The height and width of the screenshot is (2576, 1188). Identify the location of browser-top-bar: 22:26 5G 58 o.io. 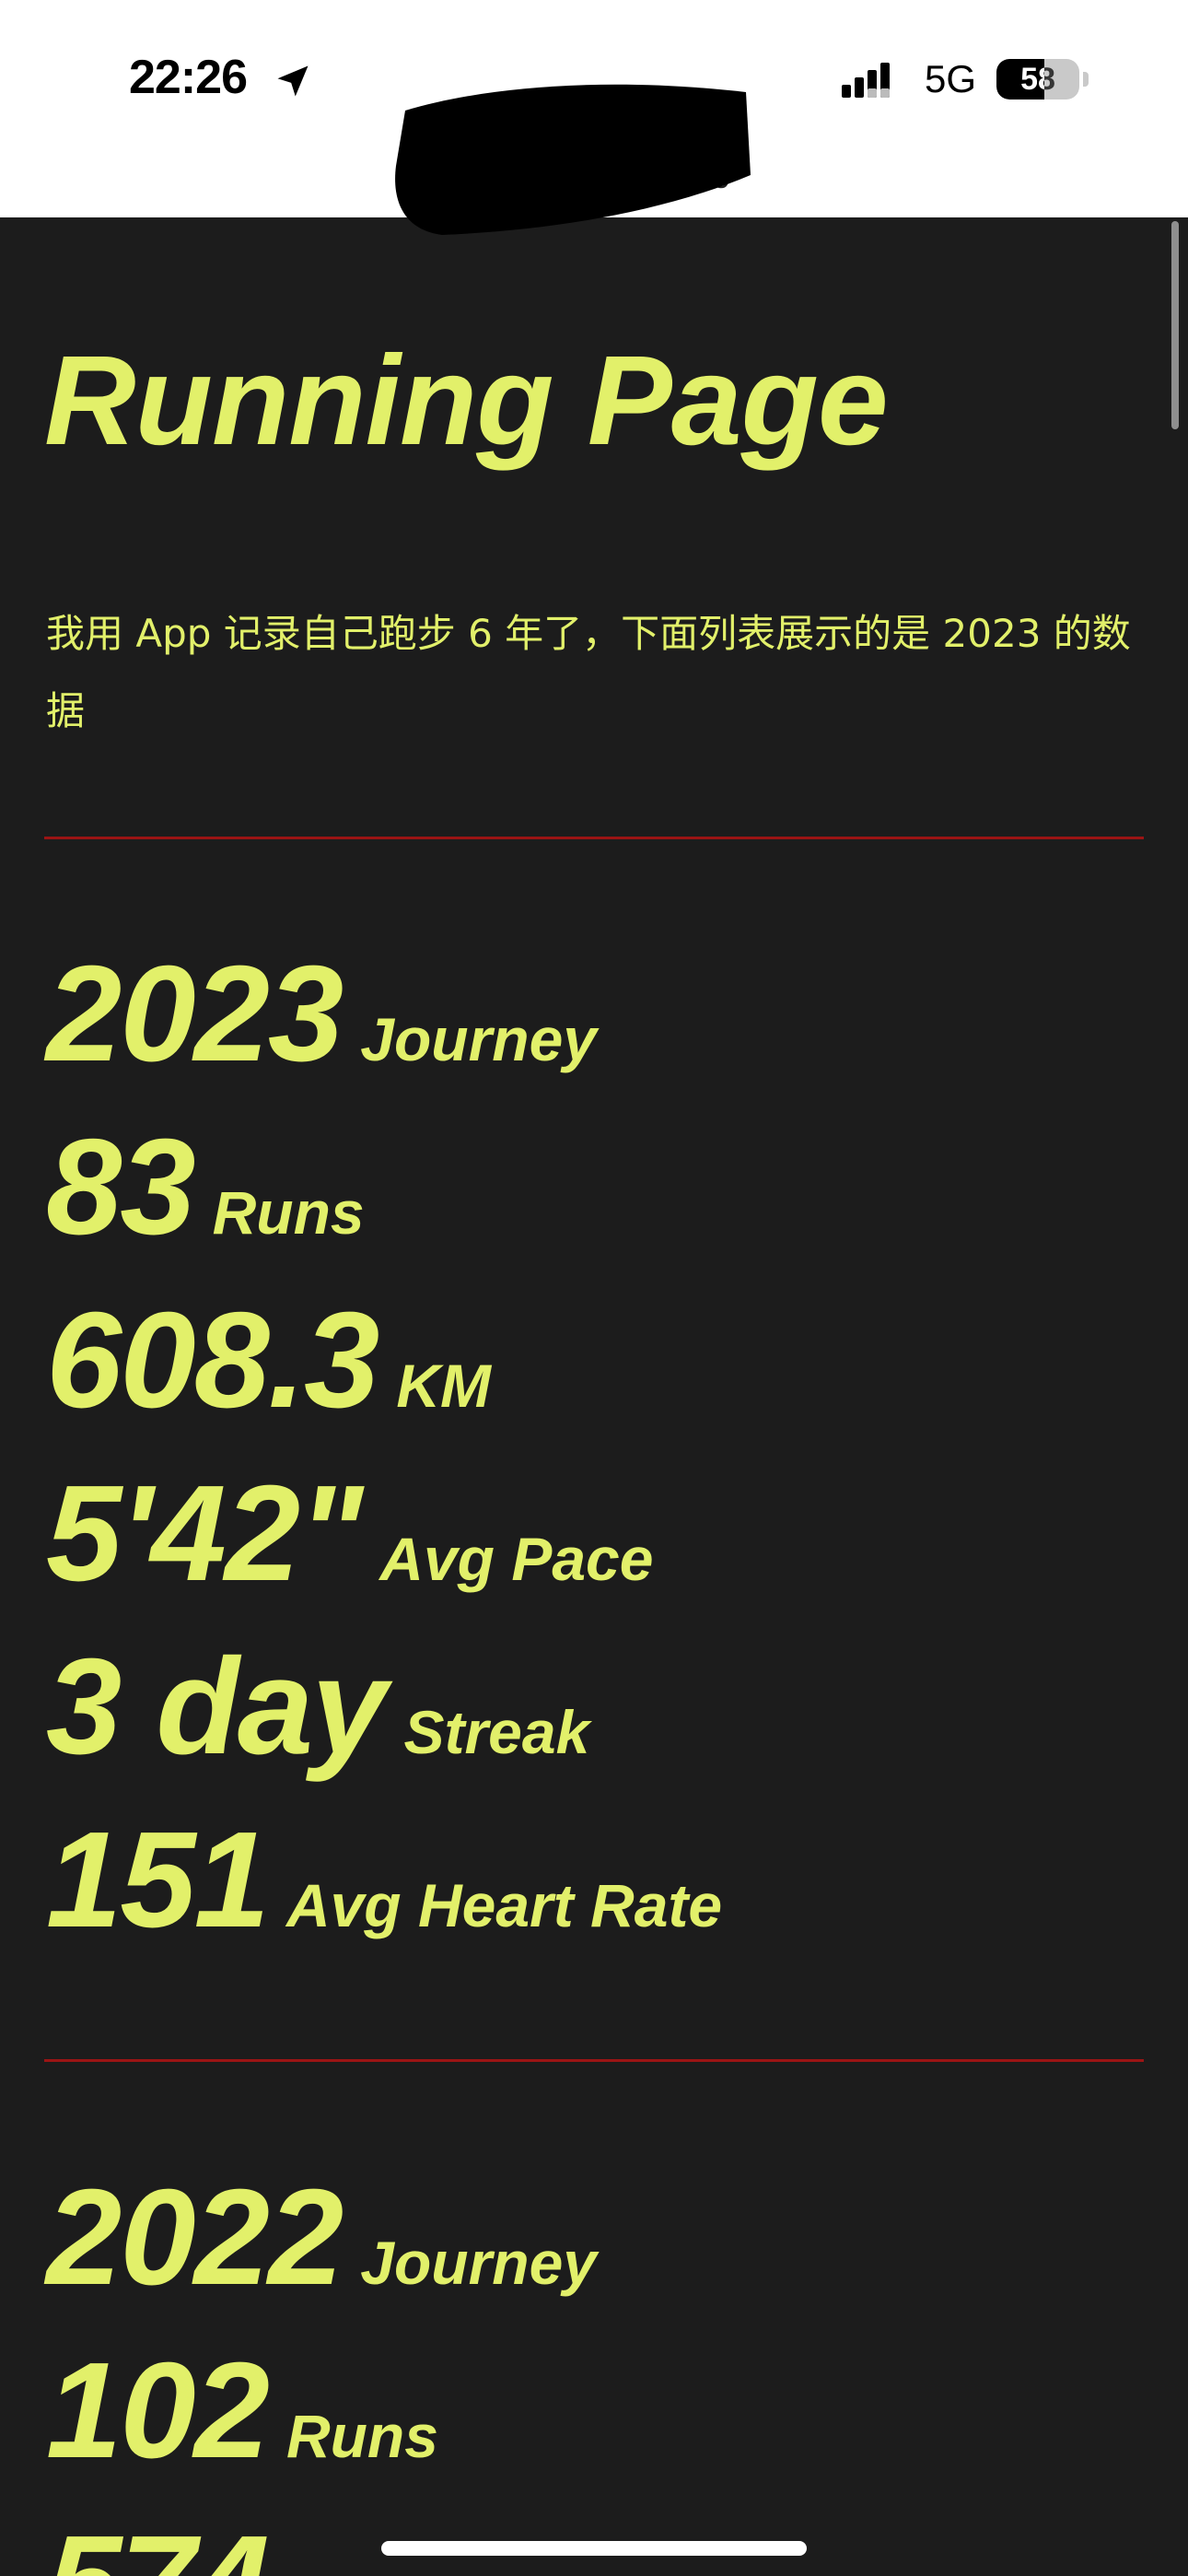
(594, 117).